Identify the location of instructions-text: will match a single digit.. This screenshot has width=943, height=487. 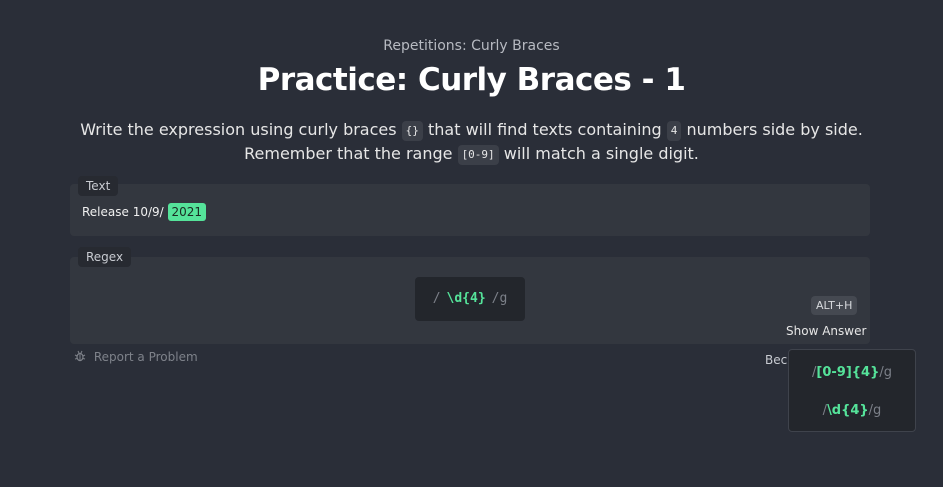
(598, 153).